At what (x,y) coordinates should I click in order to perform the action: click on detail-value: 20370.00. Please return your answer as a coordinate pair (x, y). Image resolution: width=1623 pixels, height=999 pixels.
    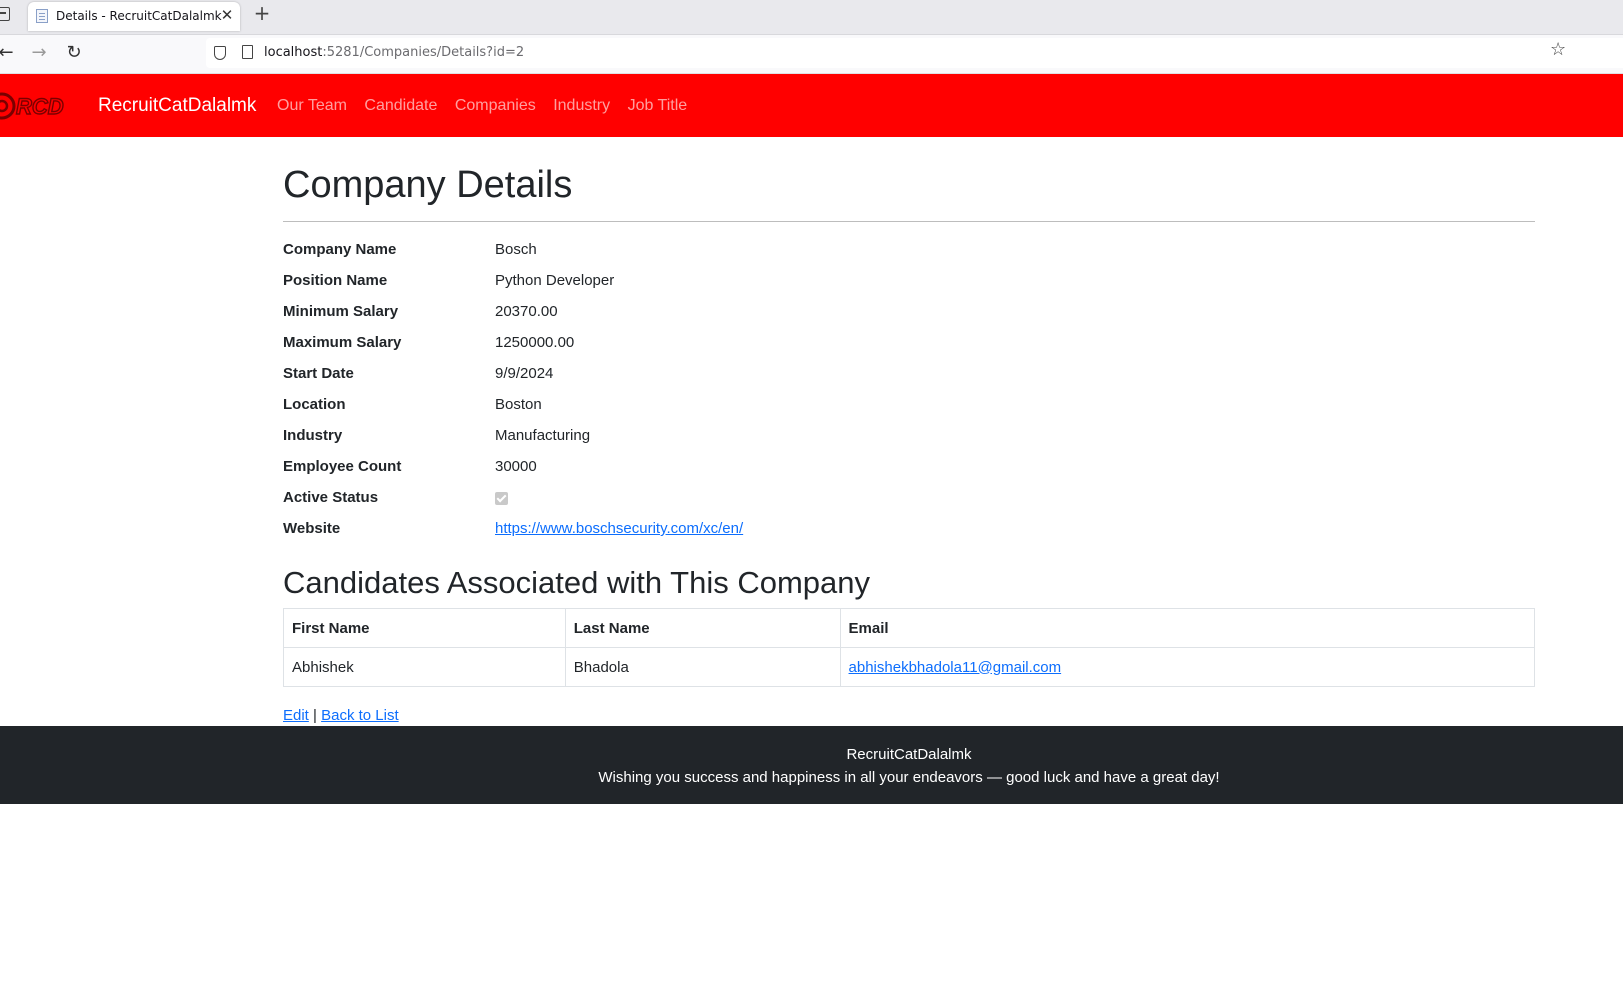
    Looking at the image, I should click on (526, 311).